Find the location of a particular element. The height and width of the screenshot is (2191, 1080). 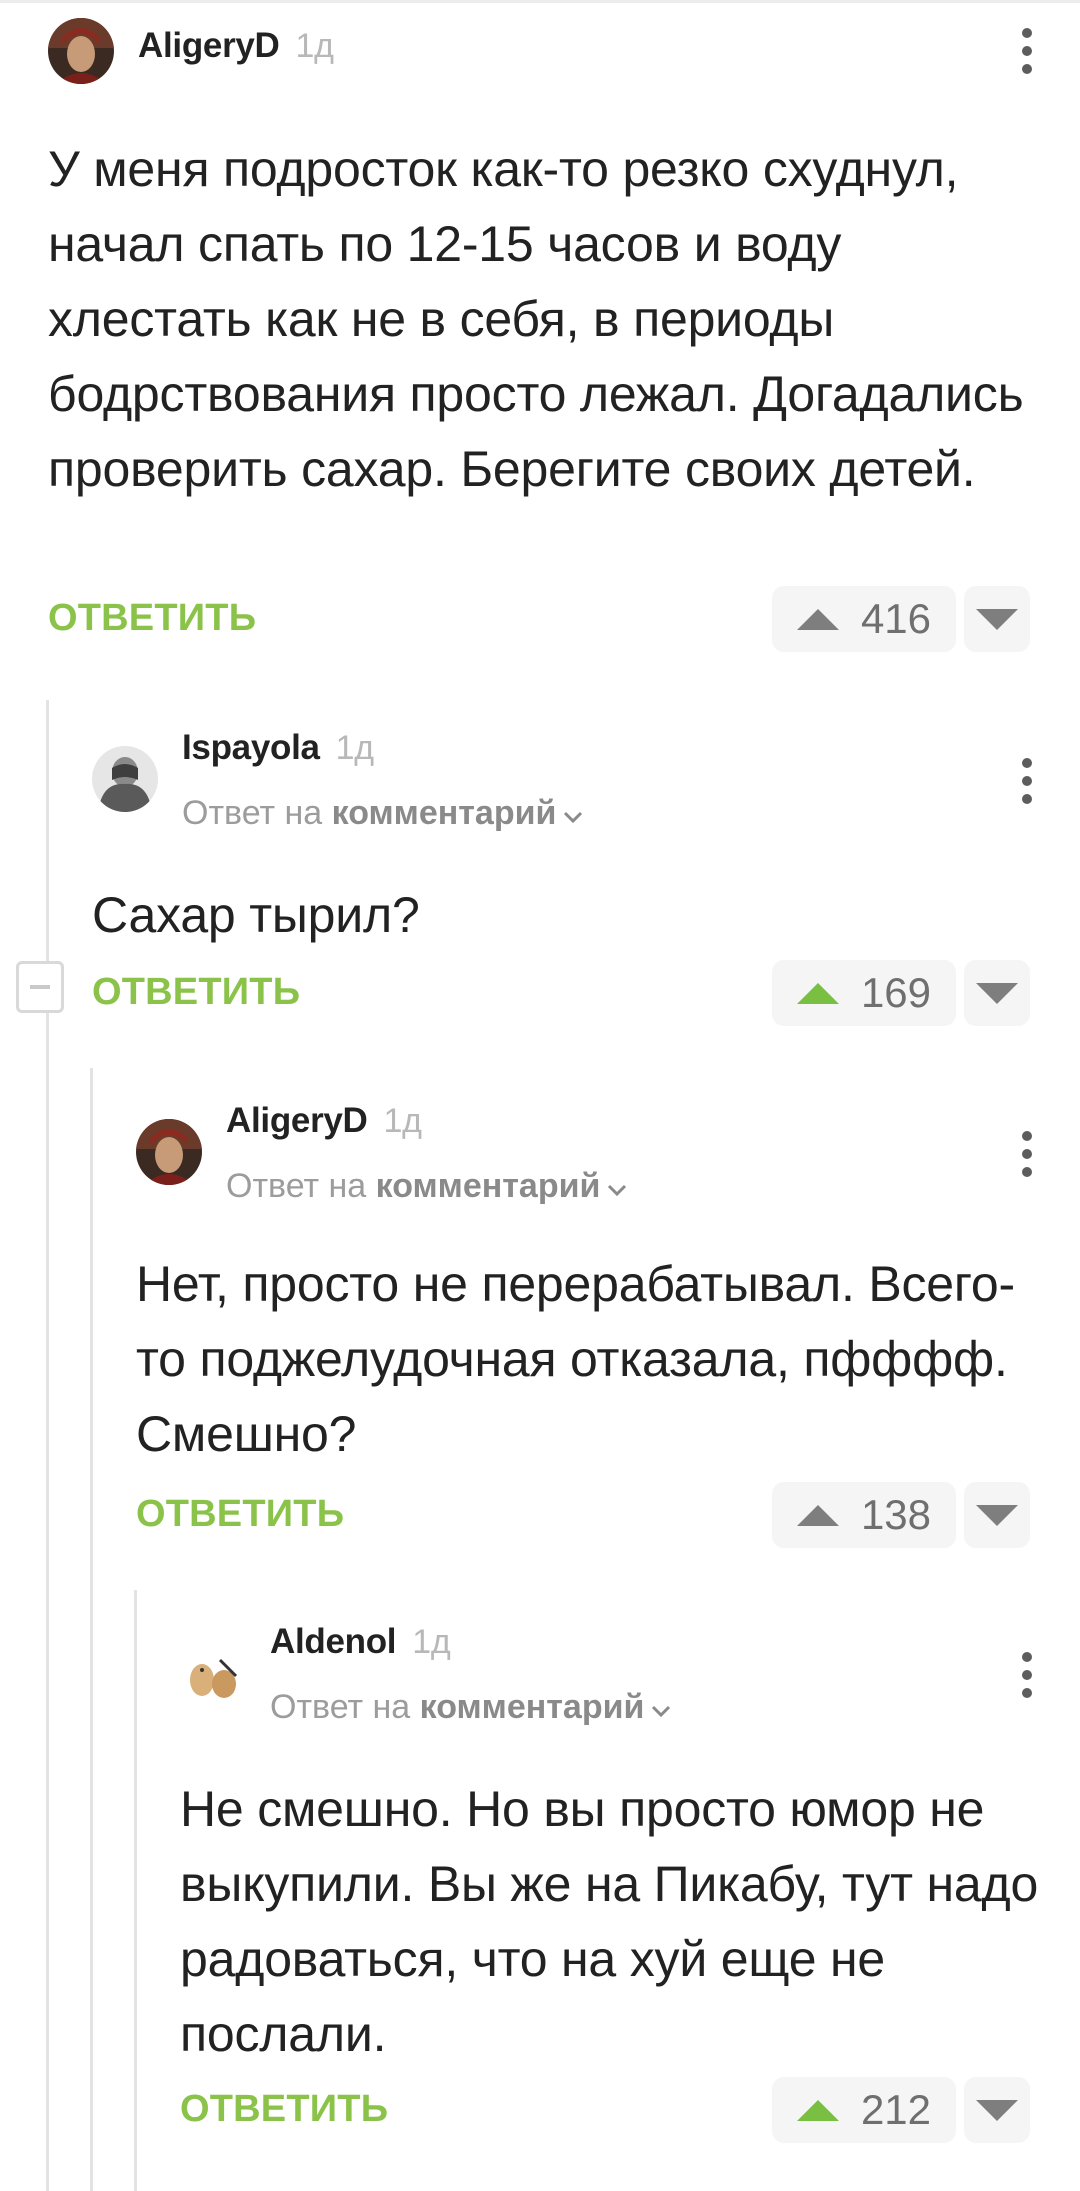

vote-block: 416 is located at coordinates (901, 619).